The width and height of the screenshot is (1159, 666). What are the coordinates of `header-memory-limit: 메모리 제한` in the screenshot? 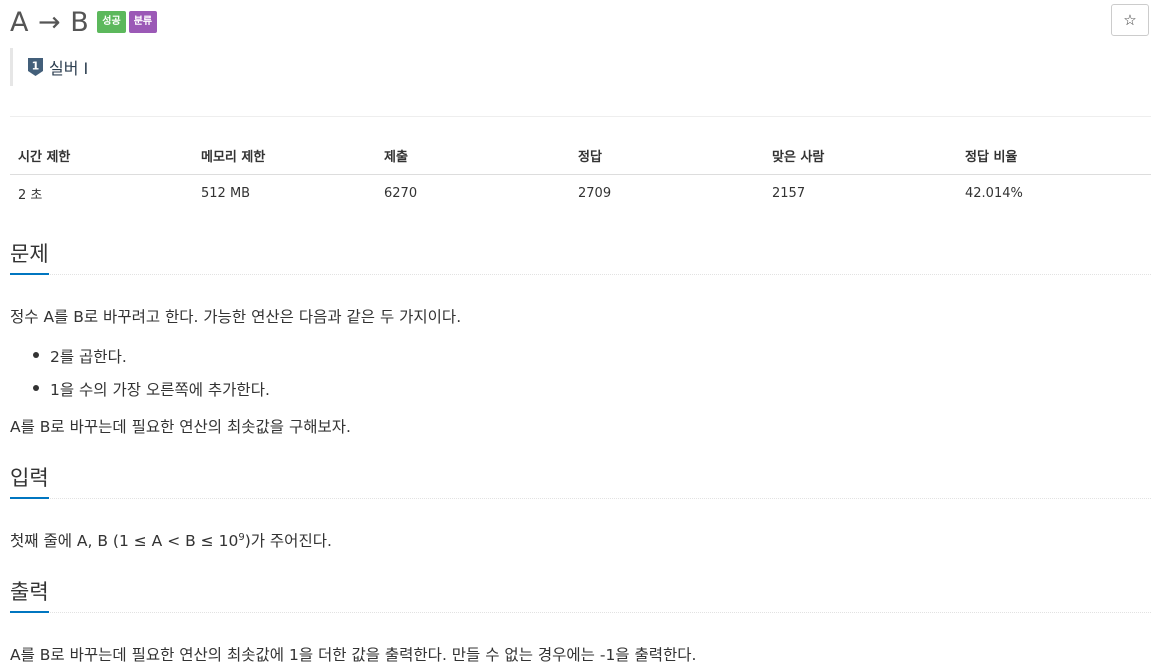 It's located at (284, 157).